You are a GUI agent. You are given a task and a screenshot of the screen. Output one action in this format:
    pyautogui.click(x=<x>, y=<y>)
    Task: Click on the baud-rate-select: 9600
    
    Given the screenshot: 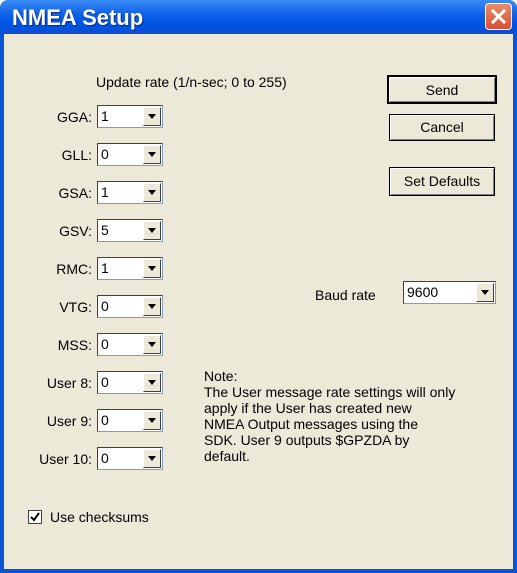 What is the action you would take?
    pyautogui.click(x=449, y=292)
    